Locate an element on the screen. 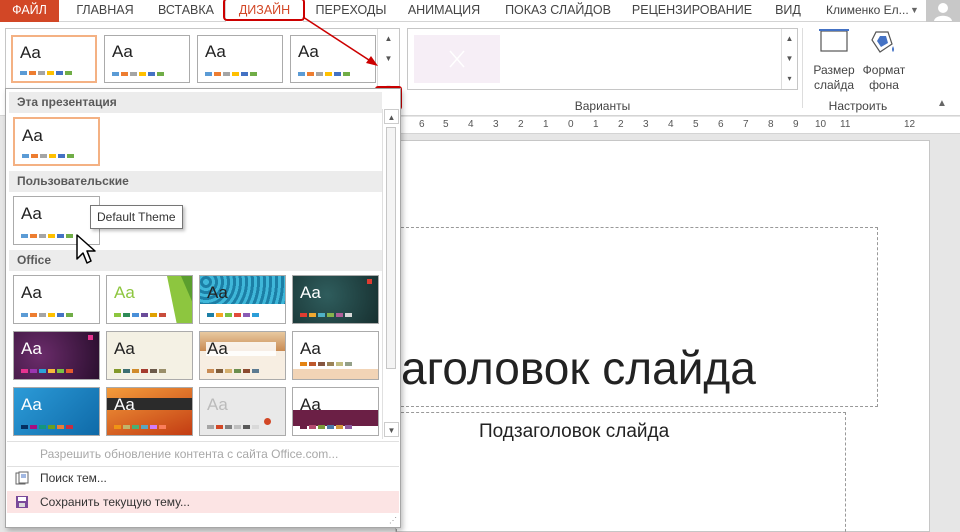  dropdown-scrollbar: ▲ ▼ is located at coordinates (390, 274).